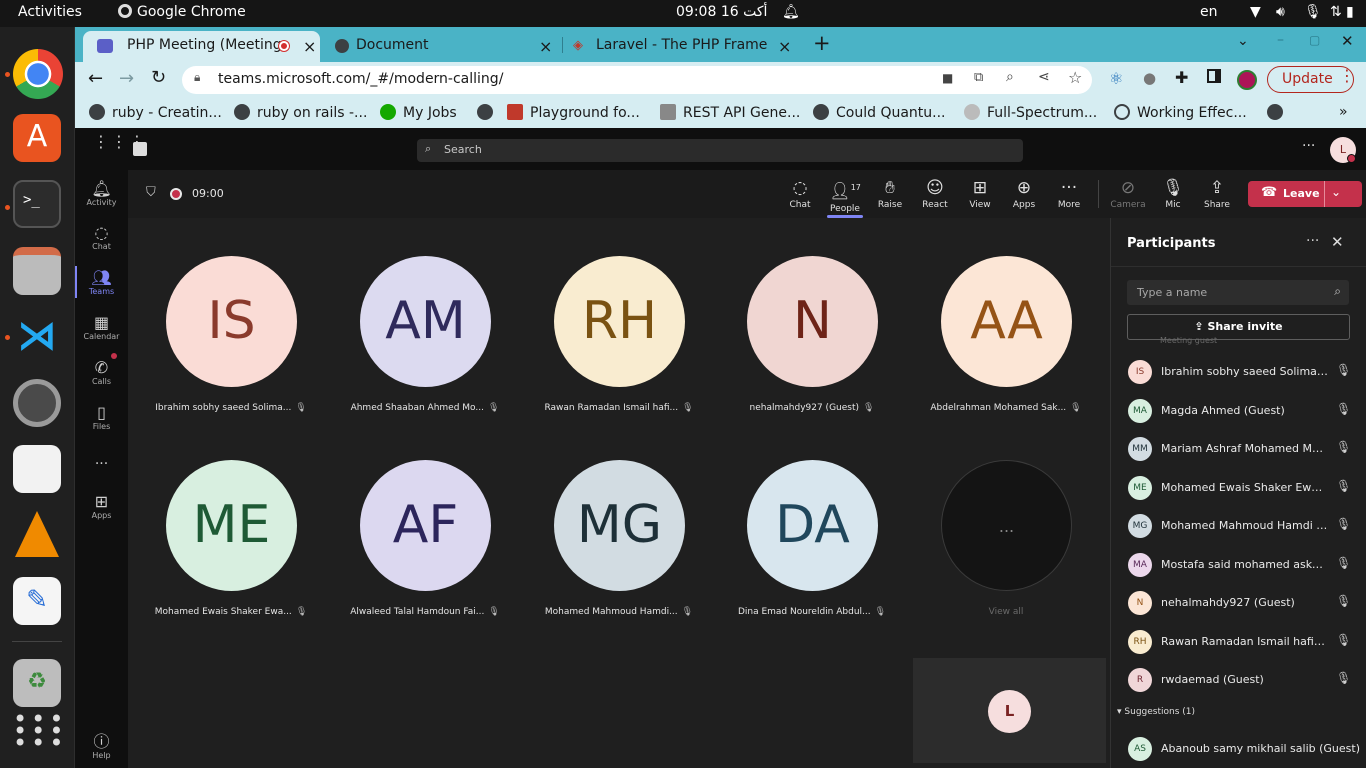 The image size is (1366, 768). Describe the element at coordinates (38, 74) in the screenshot. I see `chrome-dock-icon` at that location.